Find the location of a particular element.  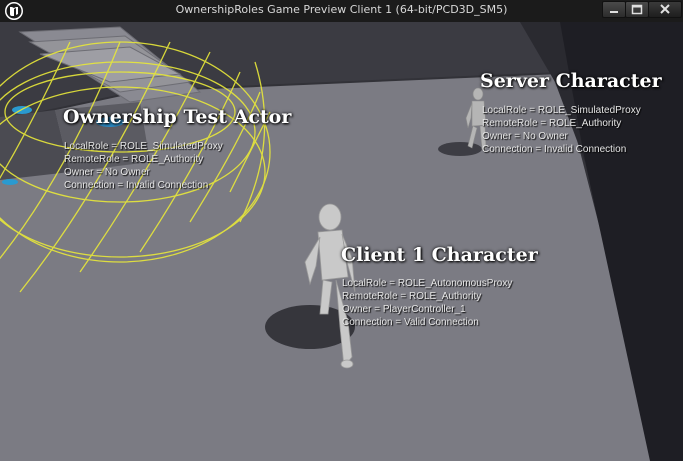

maximize-button is located at coordinates (637, 9).